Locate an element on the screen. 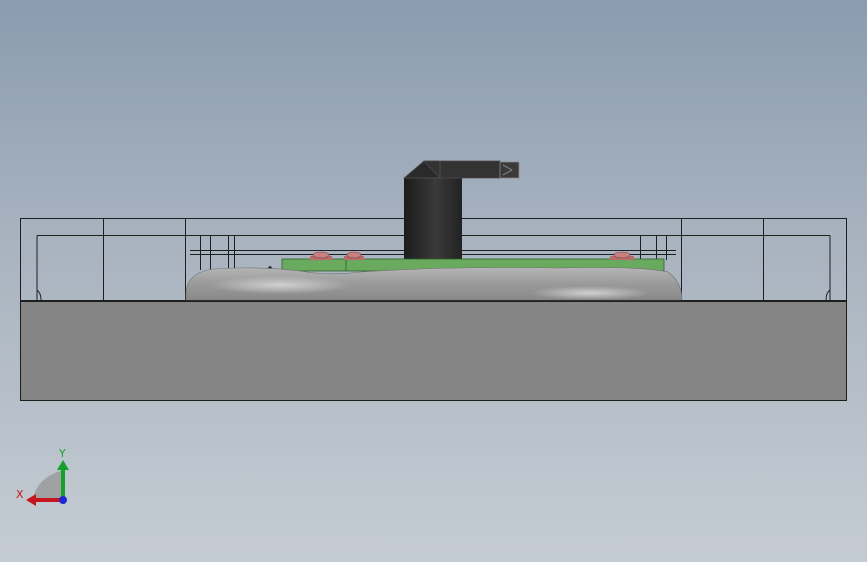  rounded-body is located at coordinates (434, 284).